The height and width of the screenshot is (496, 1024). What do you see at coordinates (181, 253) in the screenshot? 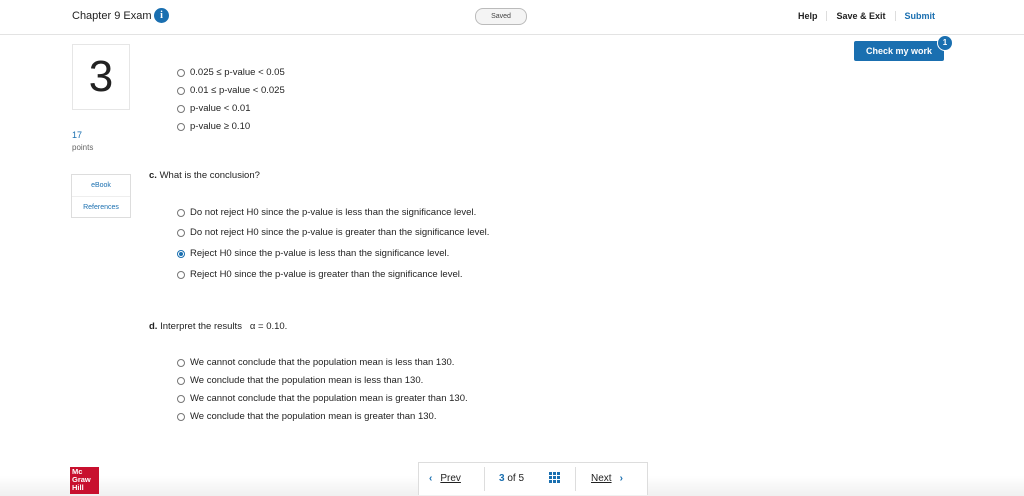
I see `radio-button-selected` at bounding box center [181, 253].